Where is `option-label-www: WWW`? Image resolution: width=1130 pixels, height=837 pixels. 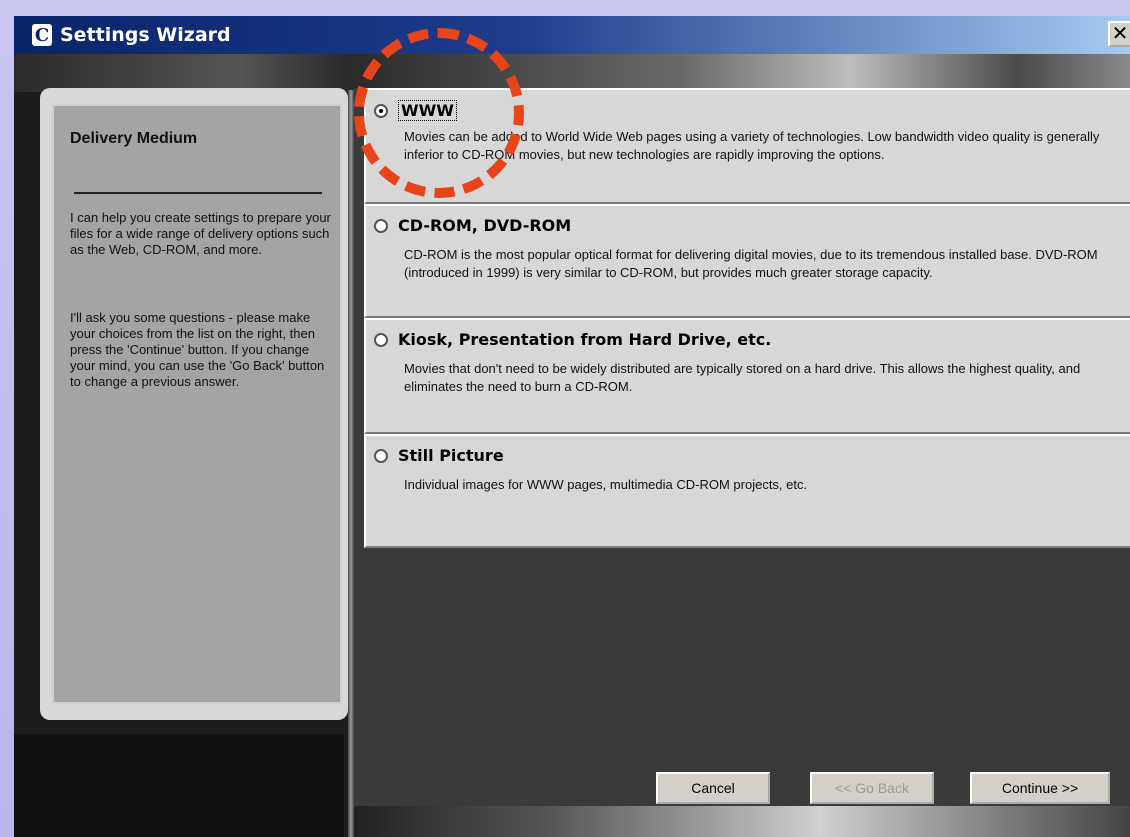
option-label-www: WWW is located at coordinates (427, 110).